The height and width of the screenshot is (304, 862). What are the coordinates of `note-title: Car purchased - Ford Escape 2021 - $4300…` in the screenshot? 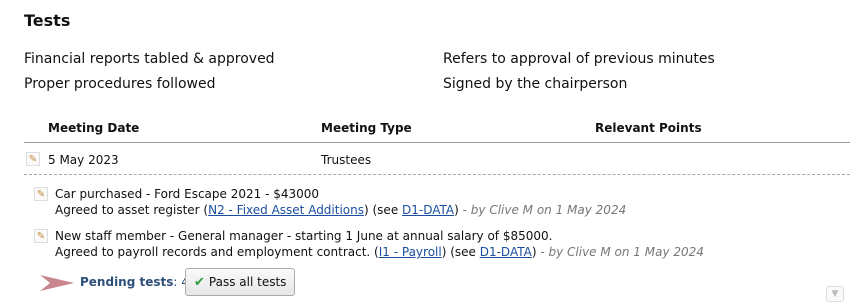 It's located at (187, 194).